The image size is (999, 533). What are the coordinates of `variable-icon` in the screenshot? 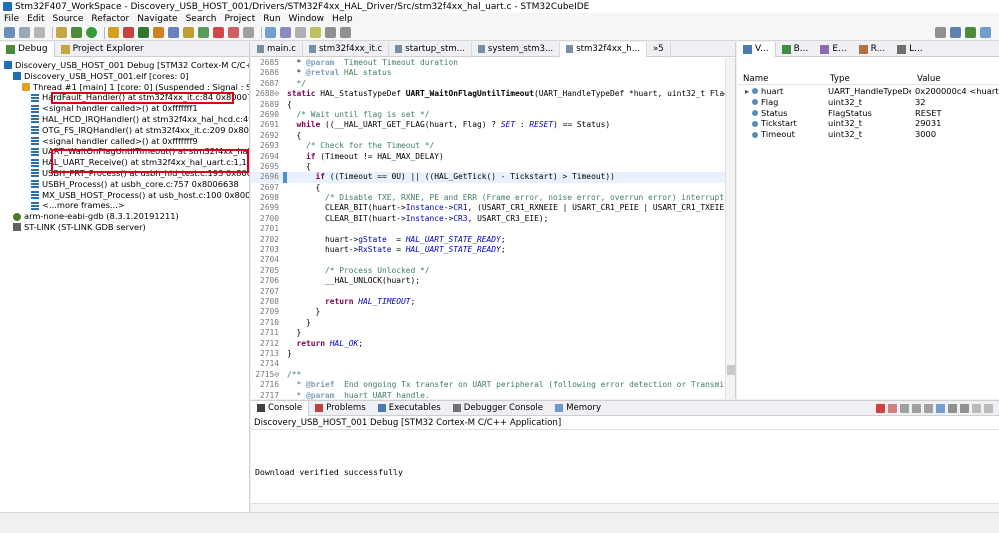 It's located at (755, 123).